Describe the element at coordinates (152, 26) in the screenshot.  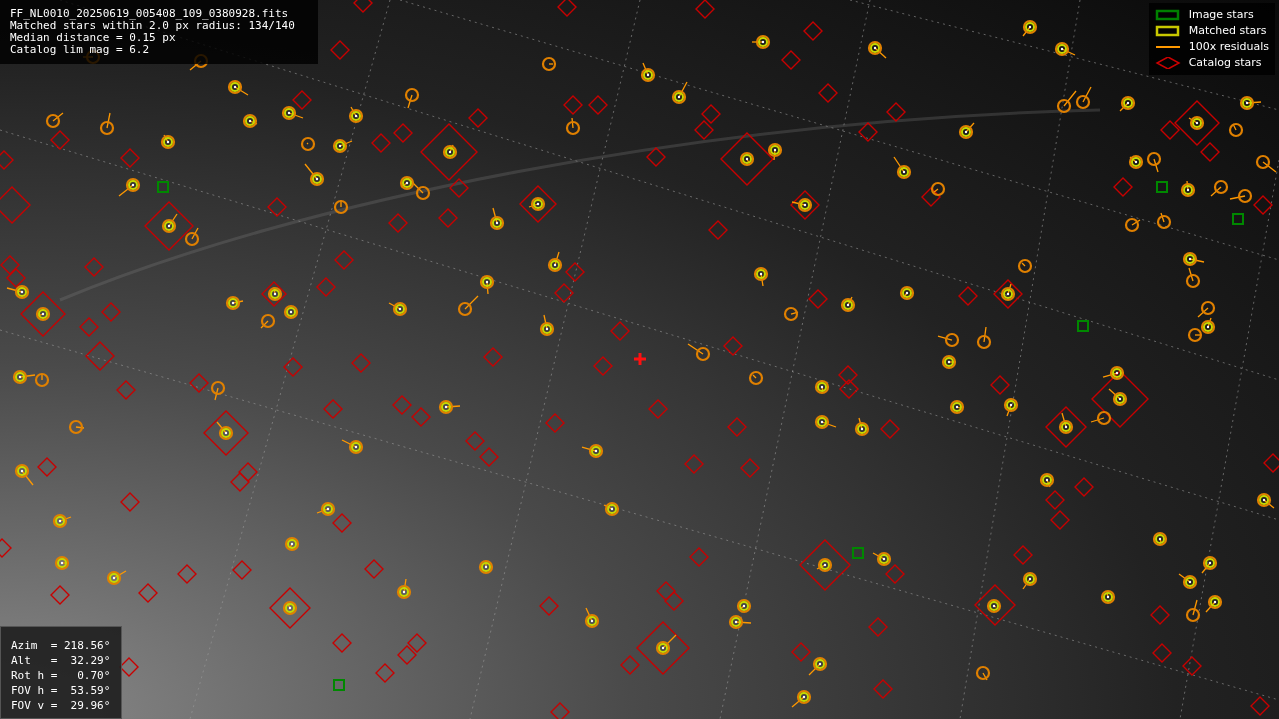
I see `info-text: Matched stars within 2.0 px radius: 134/140` at that location.